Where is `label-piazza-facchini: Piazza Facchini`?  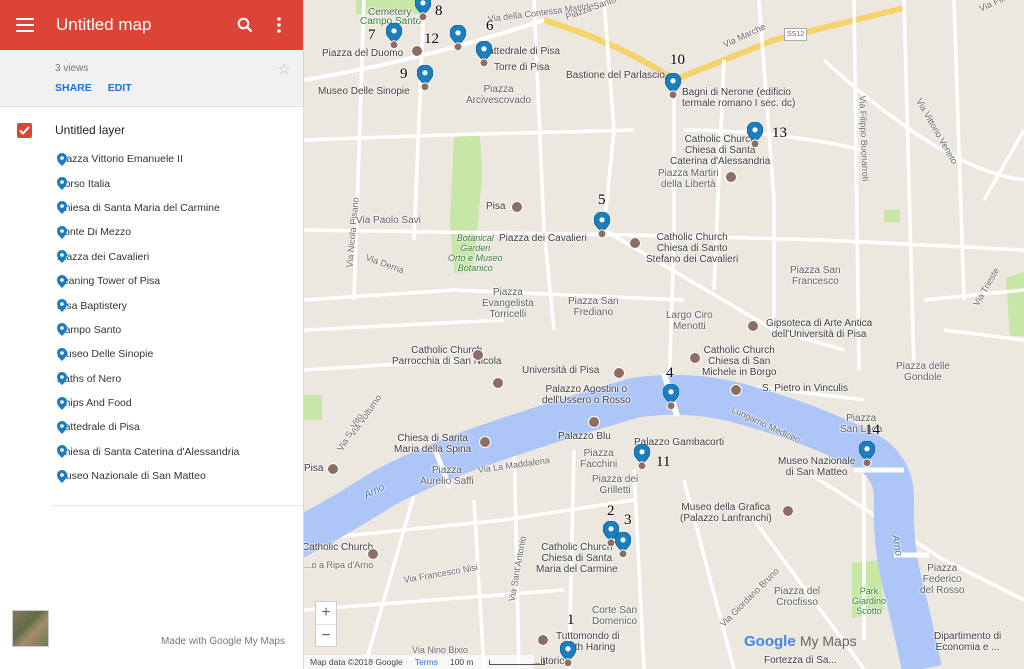
label-piazza-facchini: Piazza Facchini is located at coordinates (599, 459).